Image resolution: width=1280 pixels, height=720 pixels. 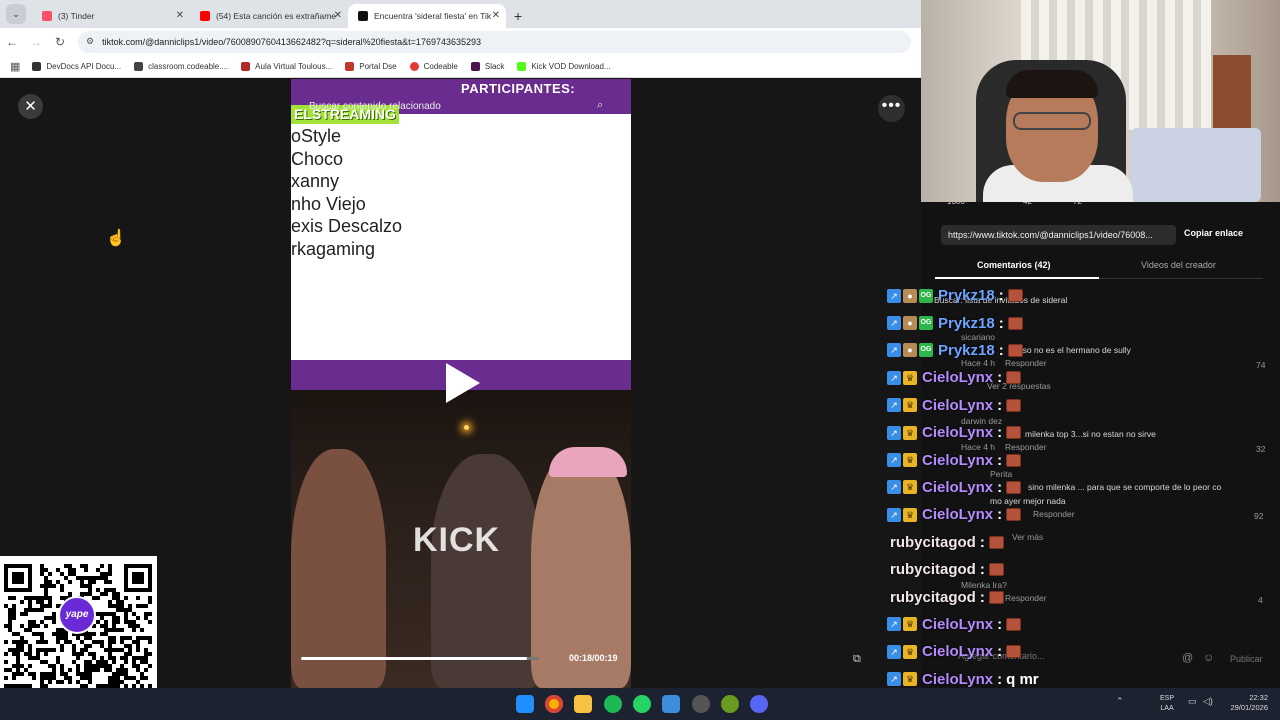 I want to click on discord-icon, so click(x=759, y=704).